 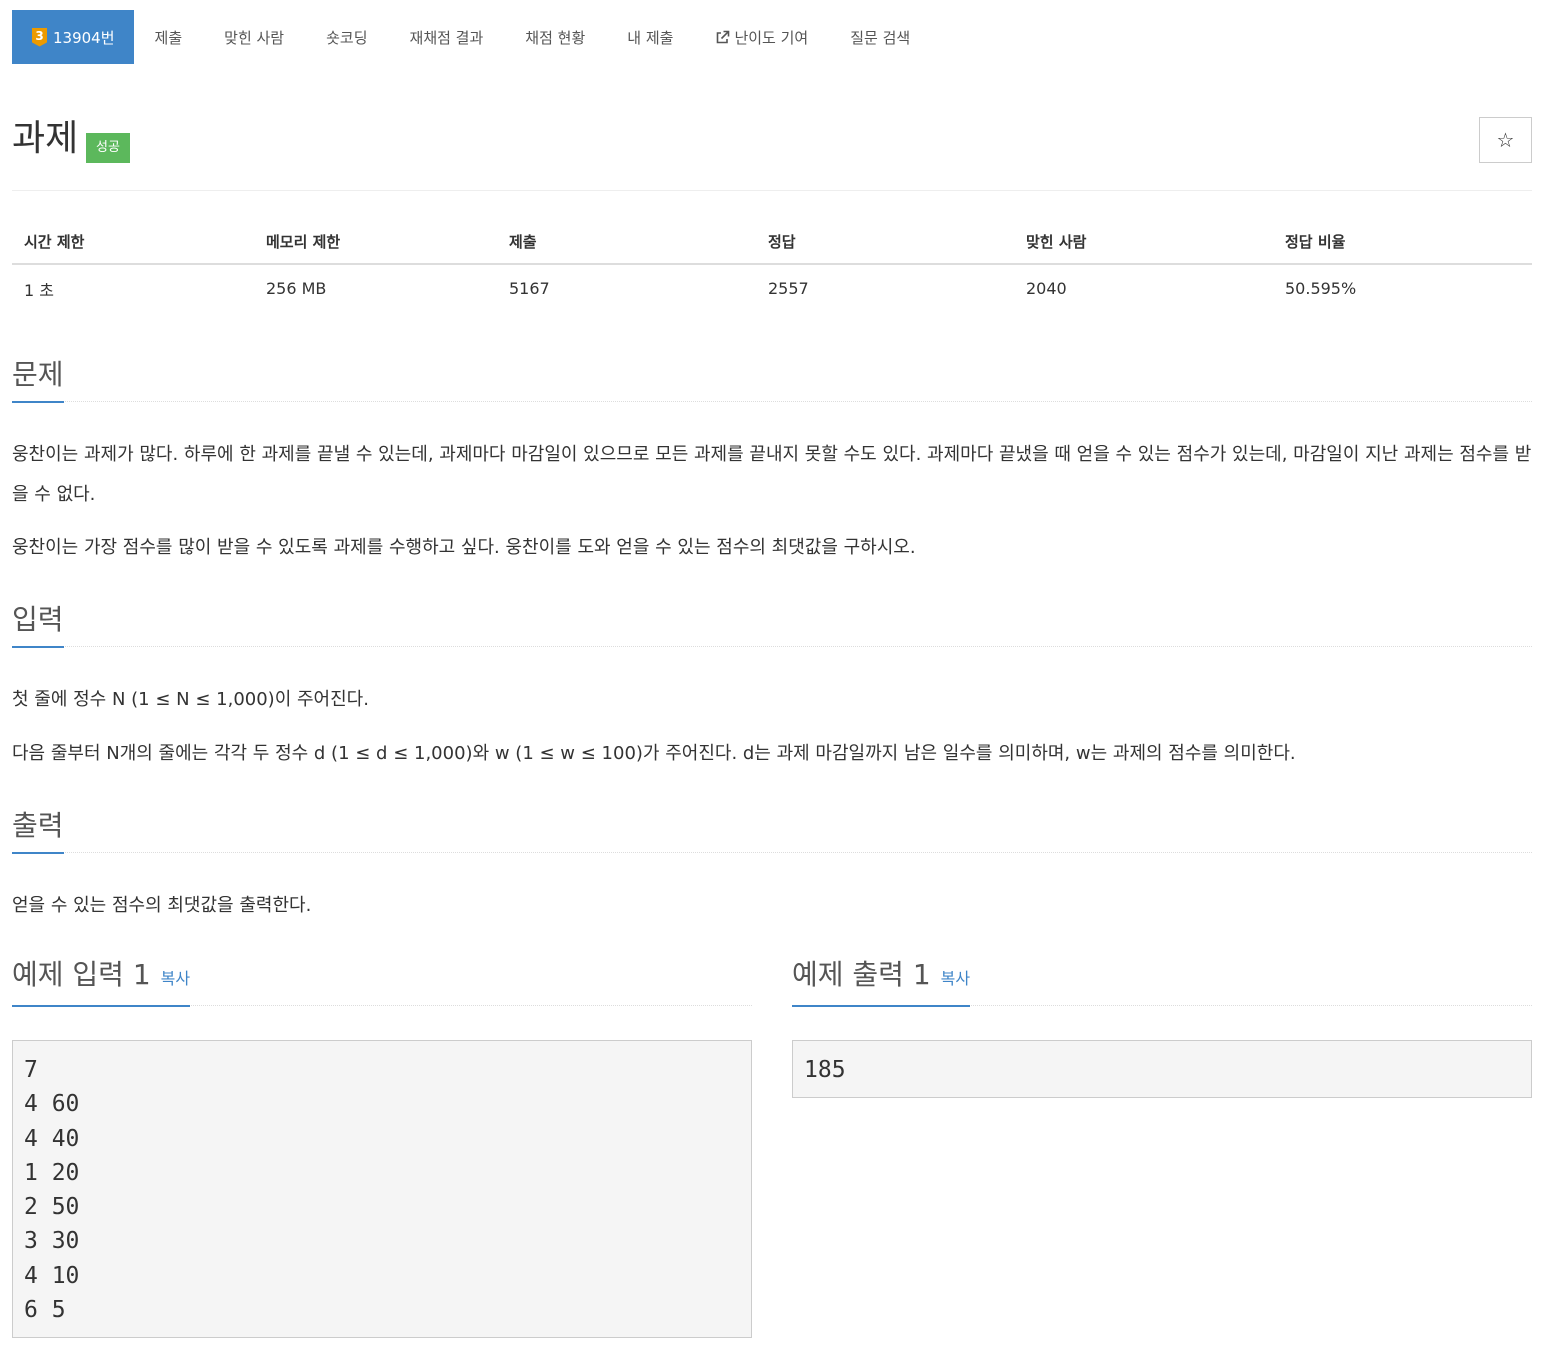 I want to click on nav-difficulty-label: 난이도 기여, so click(x=771, y=37).